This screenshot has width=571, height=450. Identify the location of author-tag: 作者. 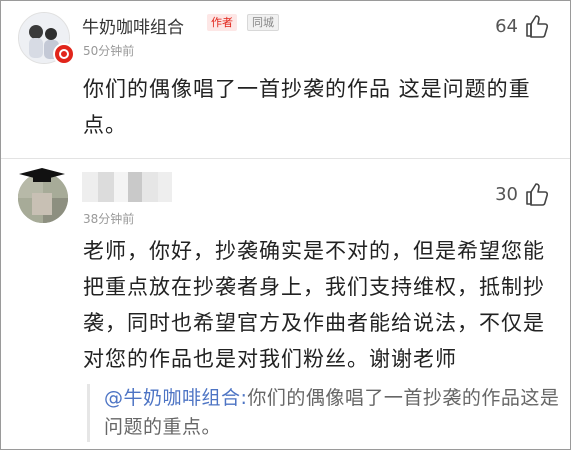
(222, 22).